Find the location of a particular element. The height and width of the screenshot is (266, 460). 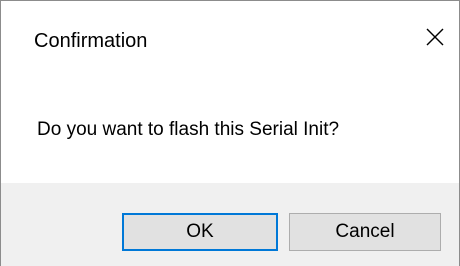

cancel-button: Cancel is located at coordinates (365, 232).